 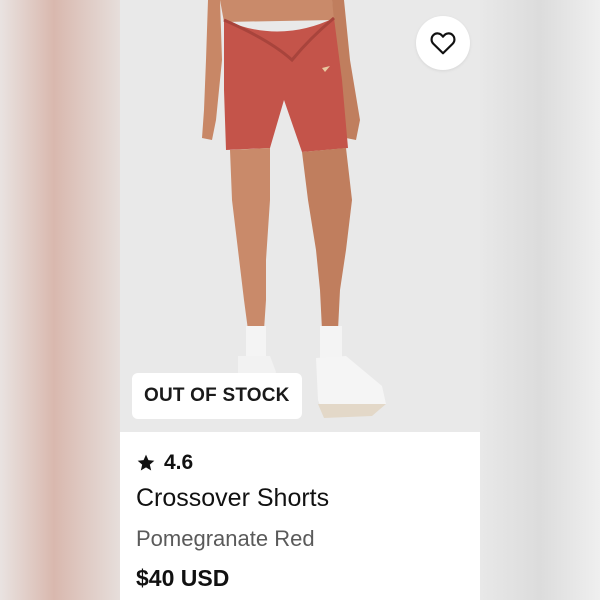 I want to click on rating: 4.6, so click(x=164, y=463).